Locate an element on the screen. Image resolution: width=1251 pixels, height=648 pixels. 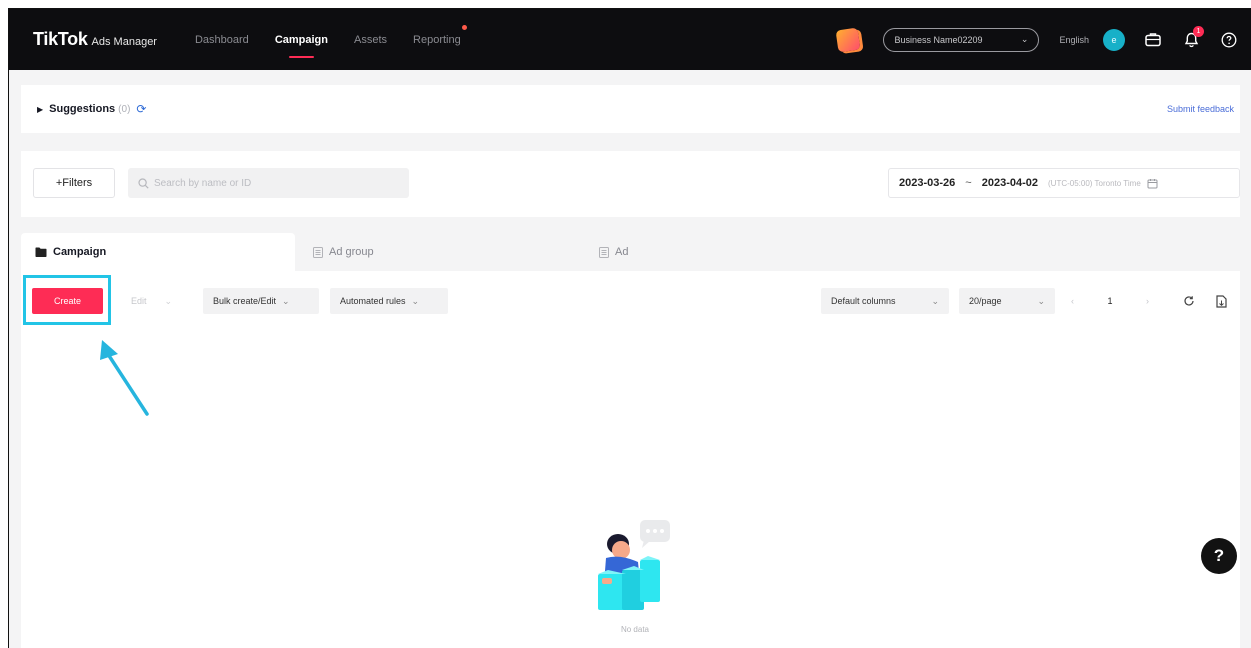
brand-logo: TikTok Ads Manager is located at coordinates (95, 39).